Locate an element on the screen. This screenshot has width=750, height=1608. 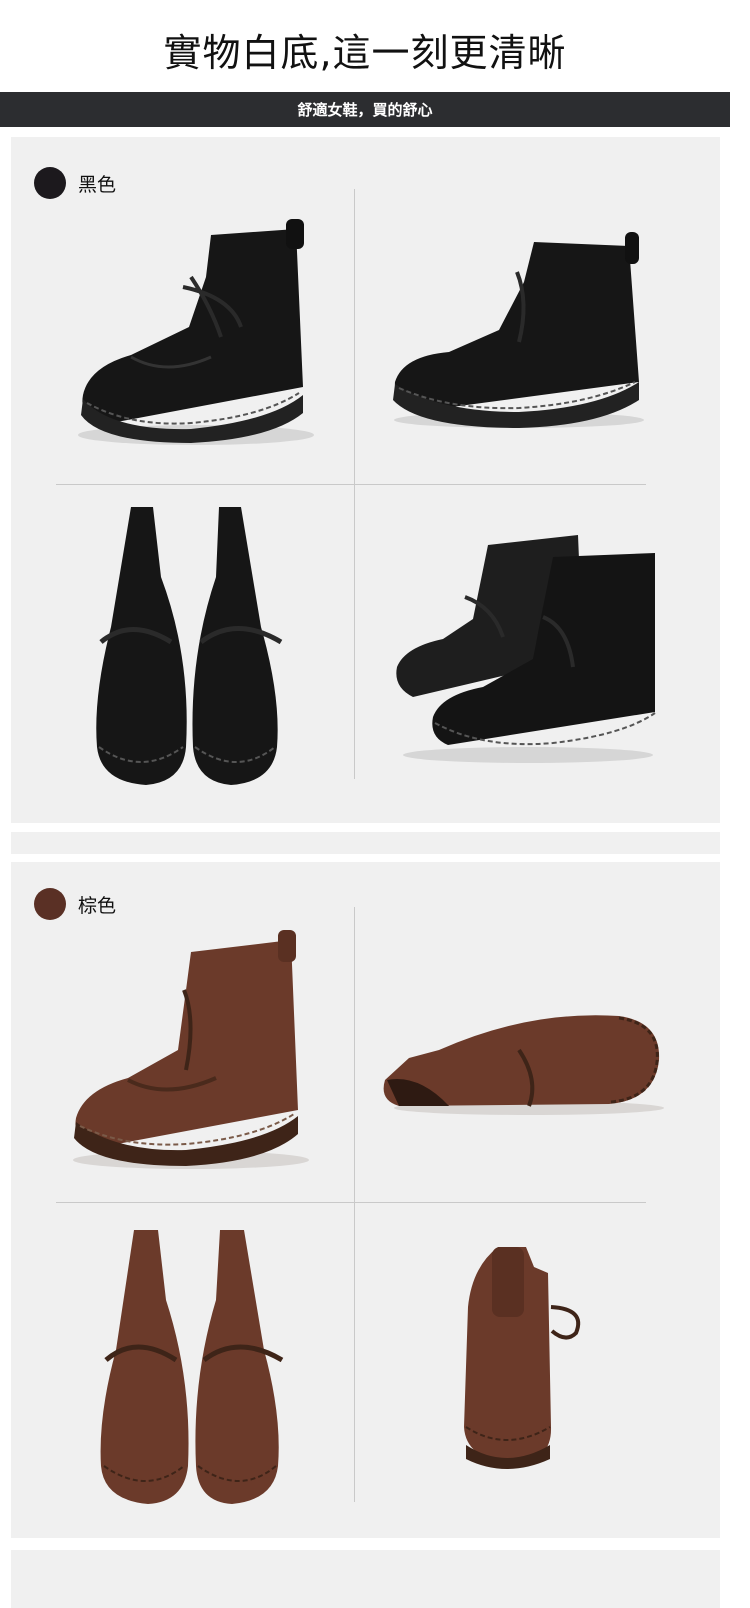
banner-text: 舒適女鞋，買的舒心 is located at coordinates (365, 110).